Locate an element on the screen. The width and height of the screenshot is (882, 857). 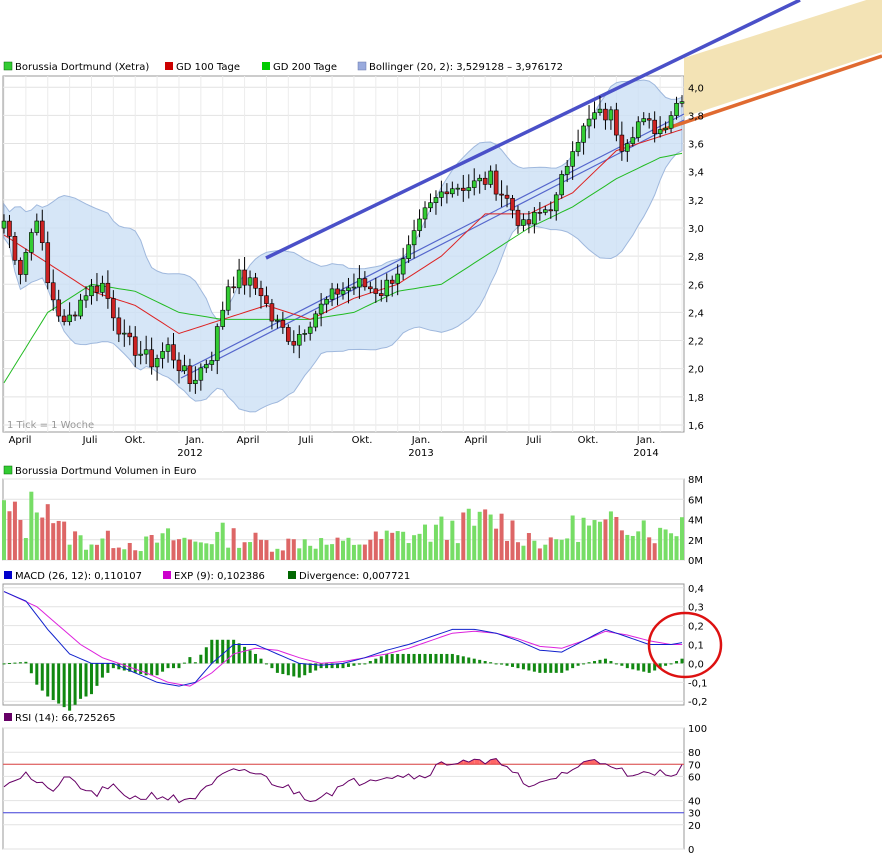
y-tick-label: 70 is located at coordinates (694, 765).